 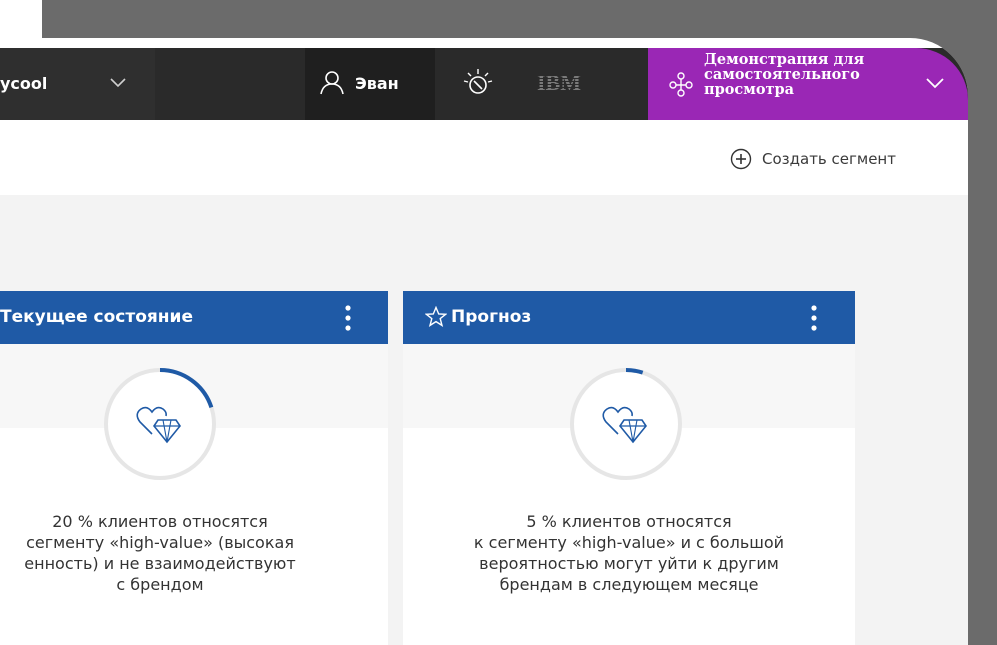 I want to click on card-description-line: сегменту «high-value» (высокая, so click(x=160, y=542).